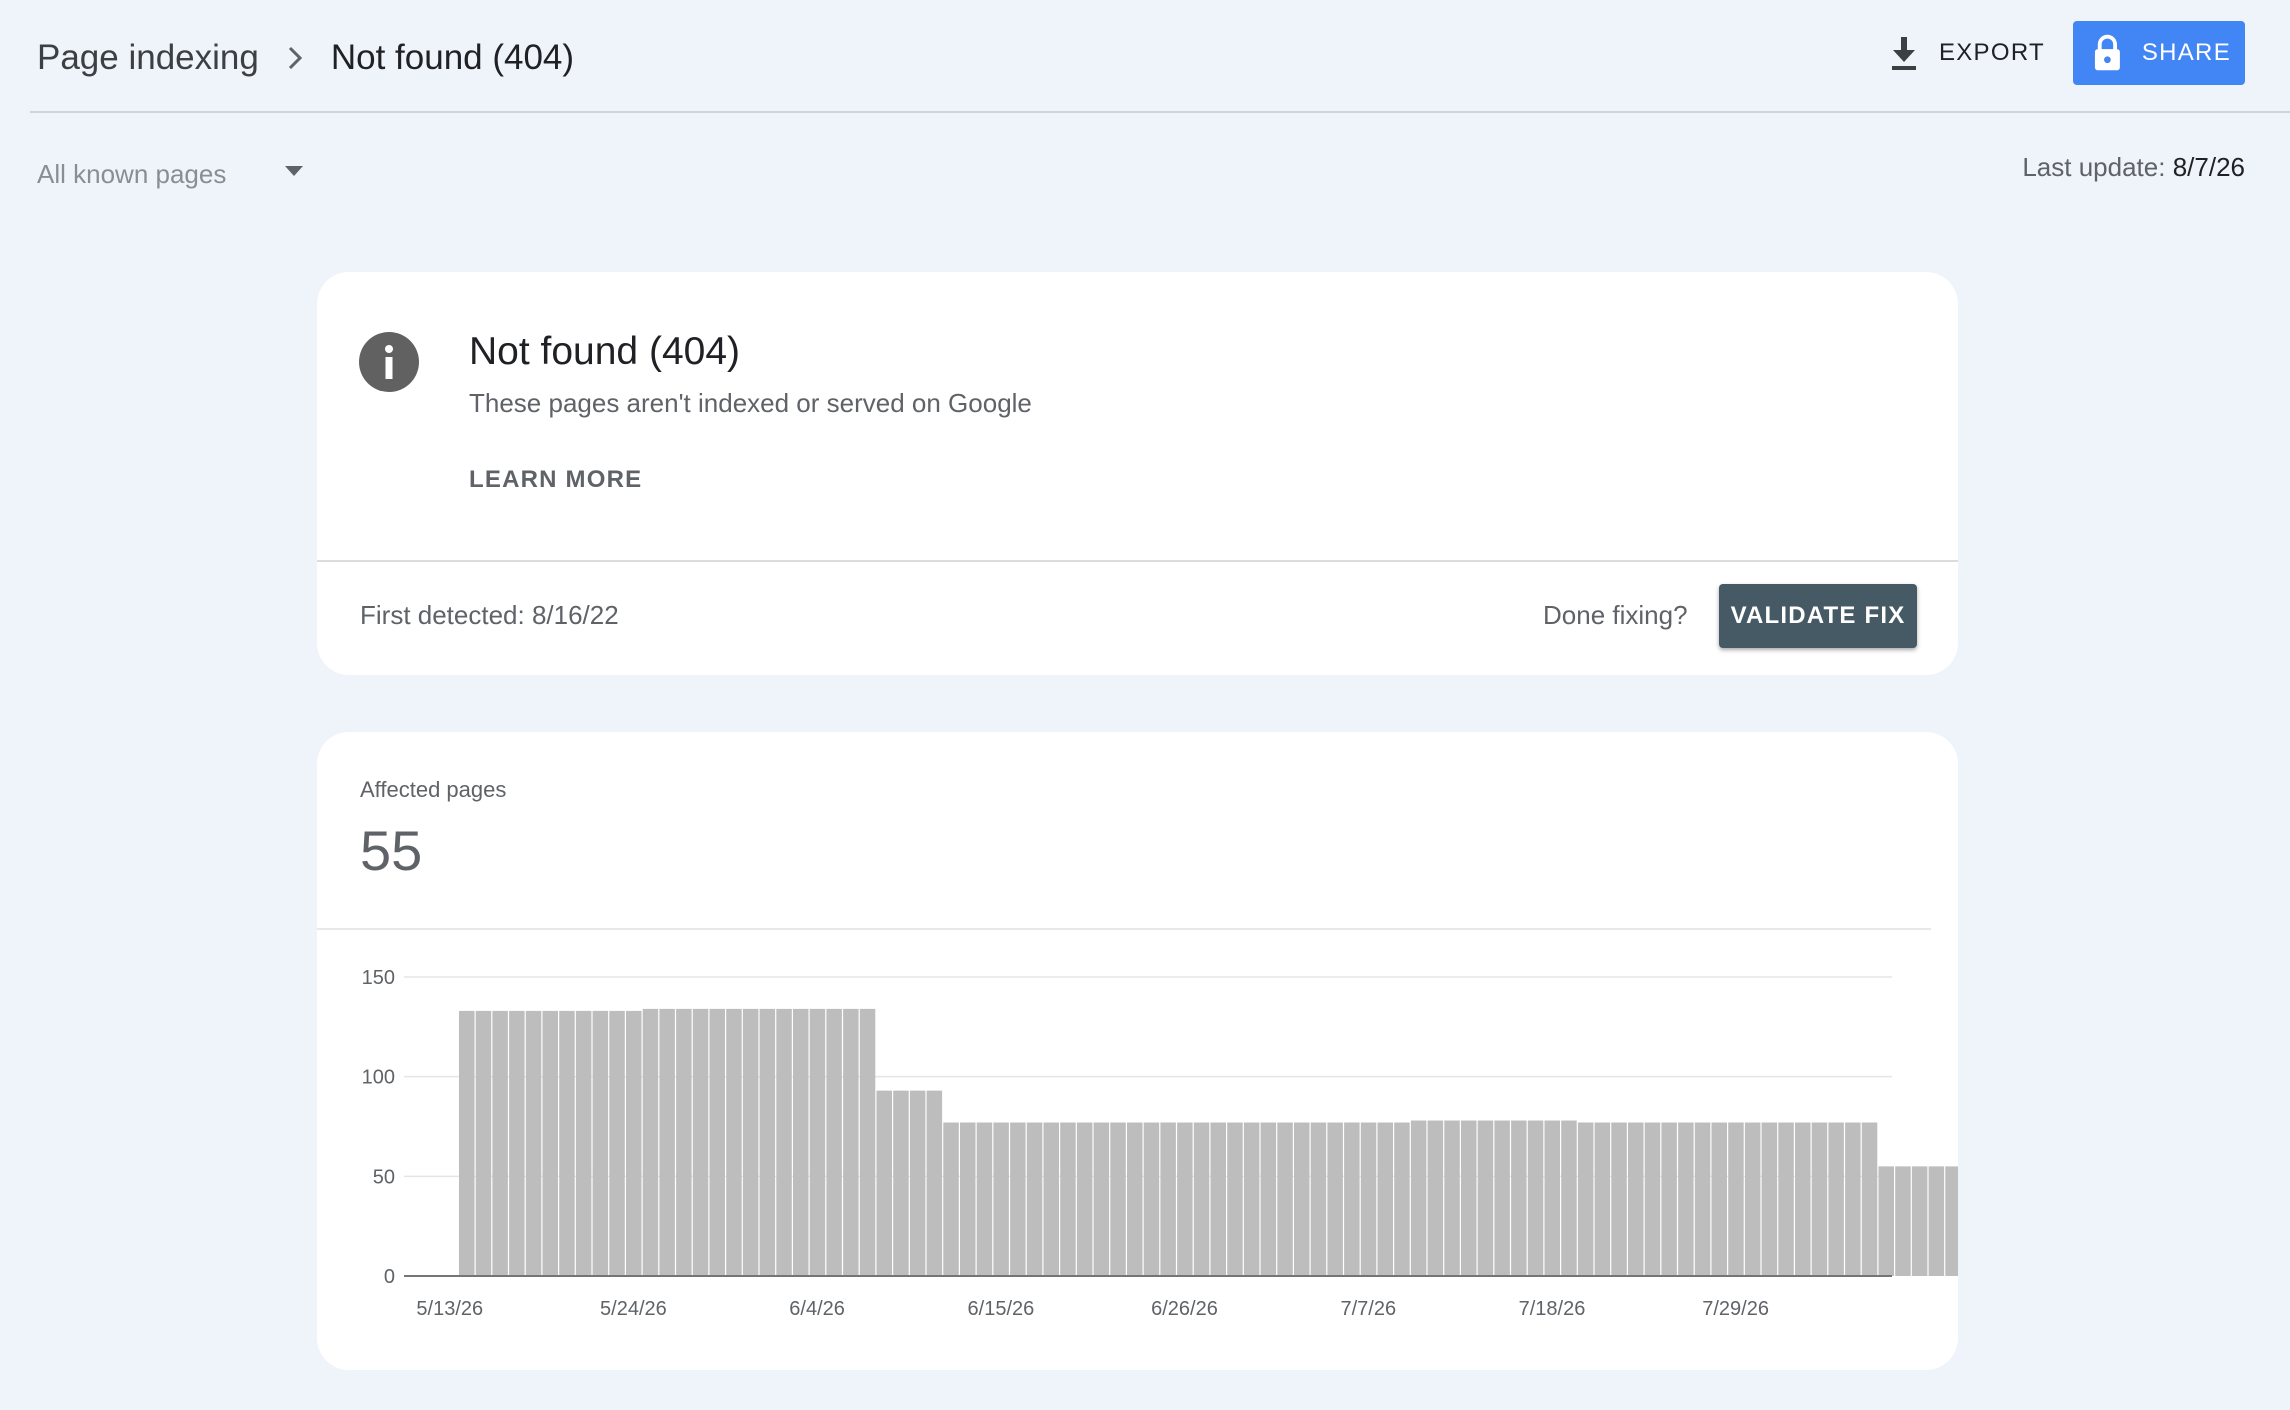 The height and width of the screenshot is (1410, 2290). I want to click on breadcrumb-page-indexing: Page indexing, so click(148, 58).